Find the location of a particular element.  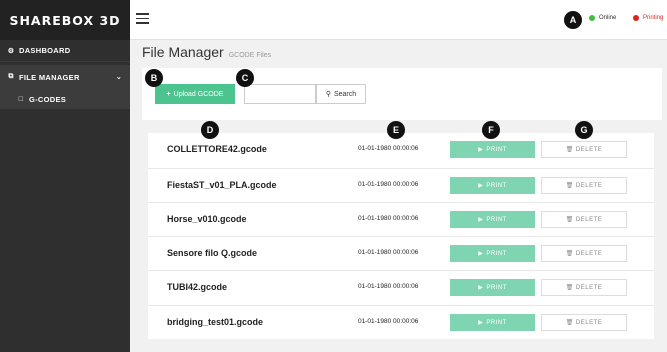

sidebar-item-label: G-CODES is located at coordinates (48, 99).